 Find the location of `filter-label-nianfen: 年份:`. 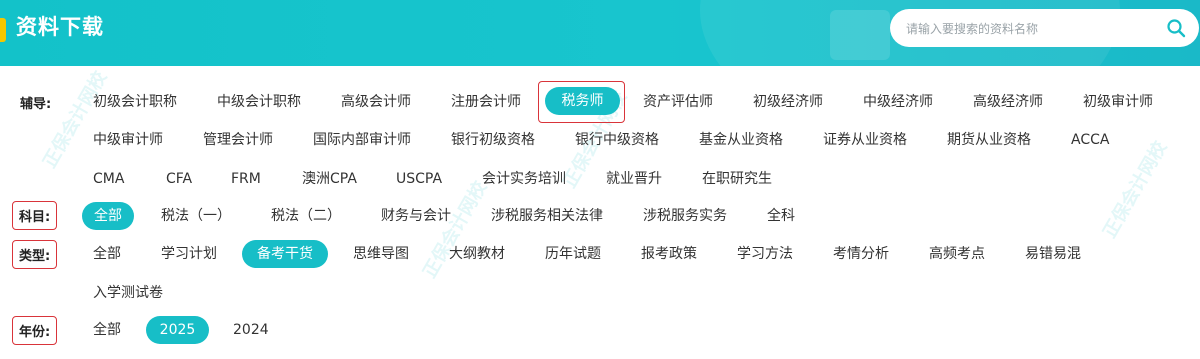

filter-label-nianfen: 年份: is located at coordinates (35, 330).